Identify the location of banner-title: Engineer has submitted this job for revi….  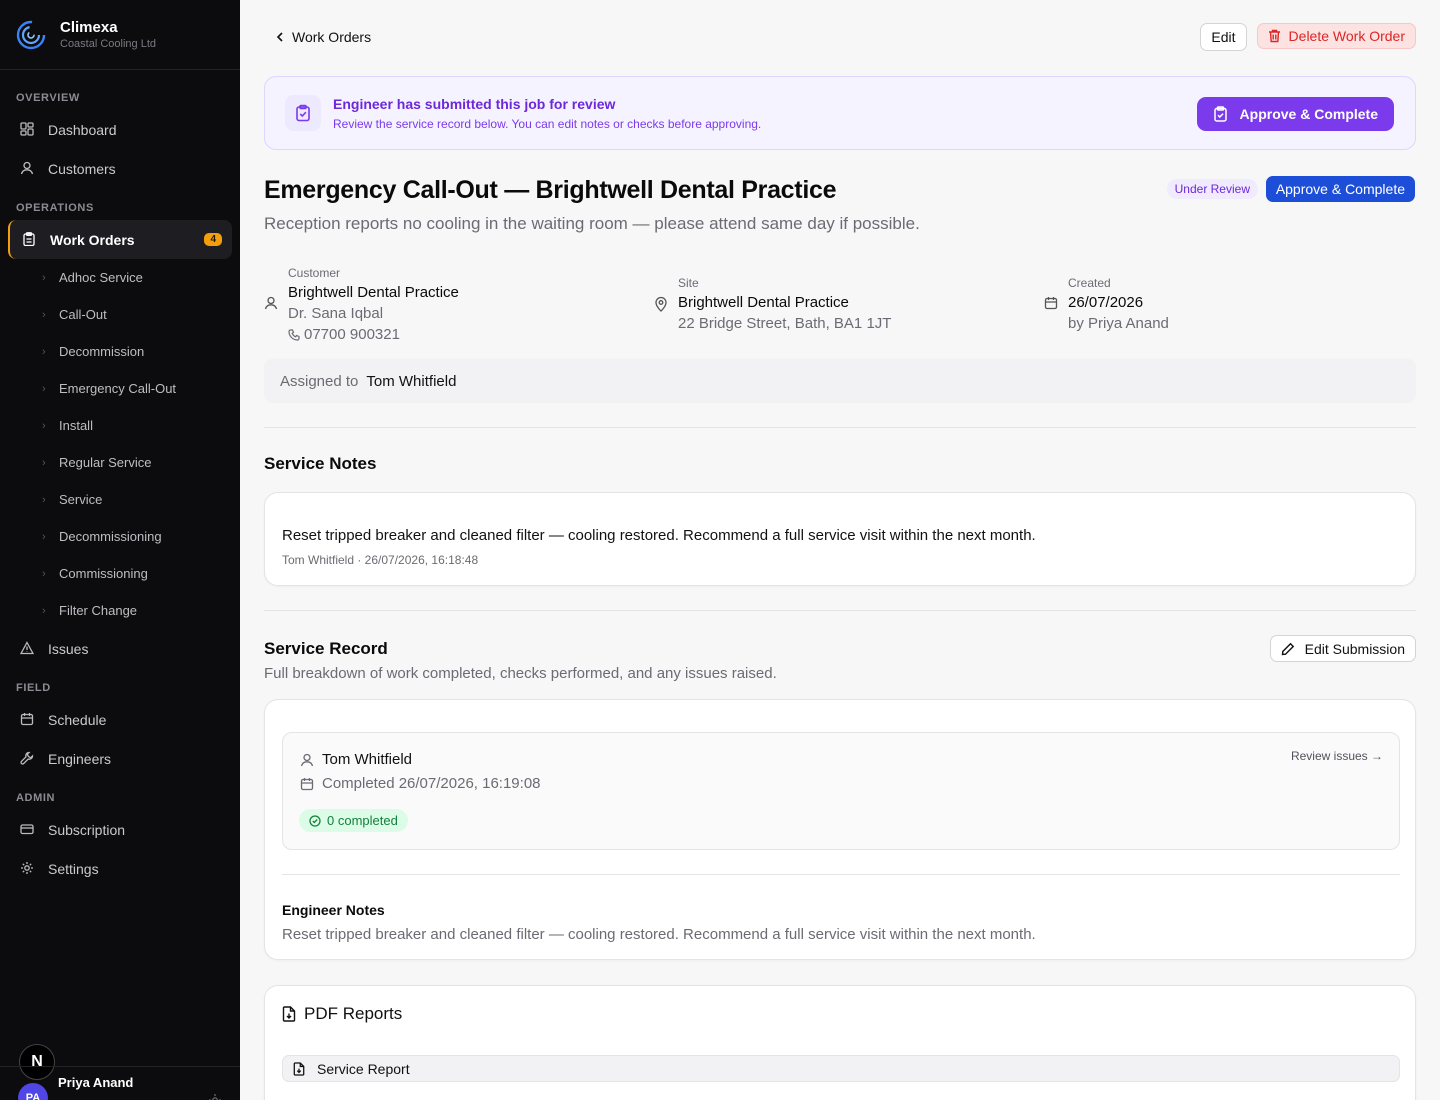
(474, 103).